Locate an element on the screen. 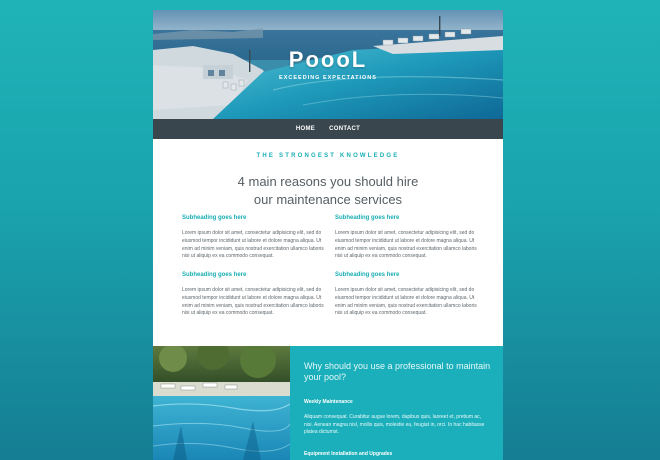 This screenshot has height=460, width=660. hero-tagline: EXCEEDING EXPECTATIONS is located at coordinates (328, 78).